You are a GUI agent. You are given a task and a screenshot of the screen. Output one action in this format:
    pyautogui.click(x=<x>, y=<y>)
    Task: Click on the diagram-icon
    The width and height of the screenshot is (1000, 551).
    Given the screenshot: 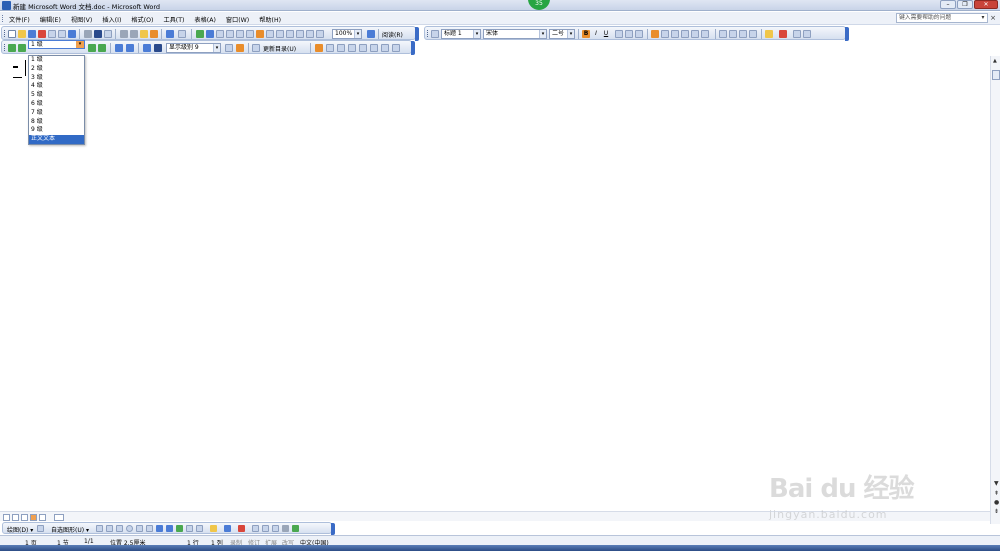 What is the action you would take?
    pyautogui.click(x=169, y=528)
    